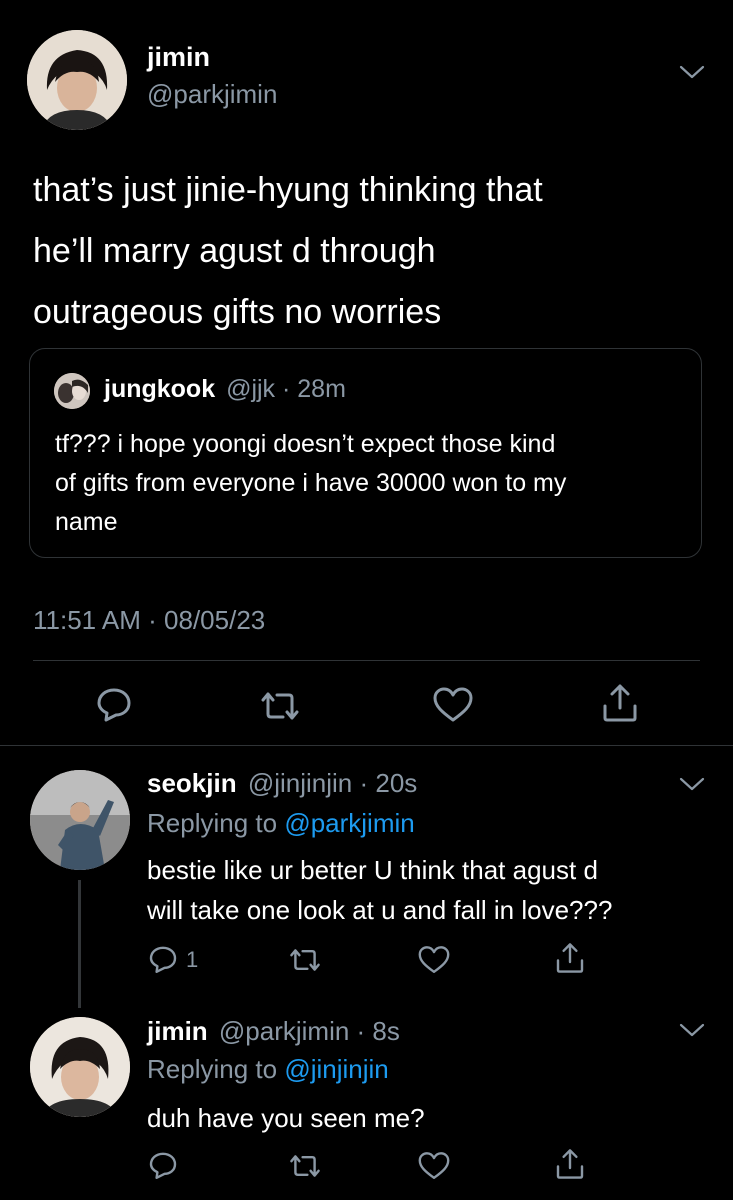  I want to click on author-handle: @parkjimin, so click(212, 94).